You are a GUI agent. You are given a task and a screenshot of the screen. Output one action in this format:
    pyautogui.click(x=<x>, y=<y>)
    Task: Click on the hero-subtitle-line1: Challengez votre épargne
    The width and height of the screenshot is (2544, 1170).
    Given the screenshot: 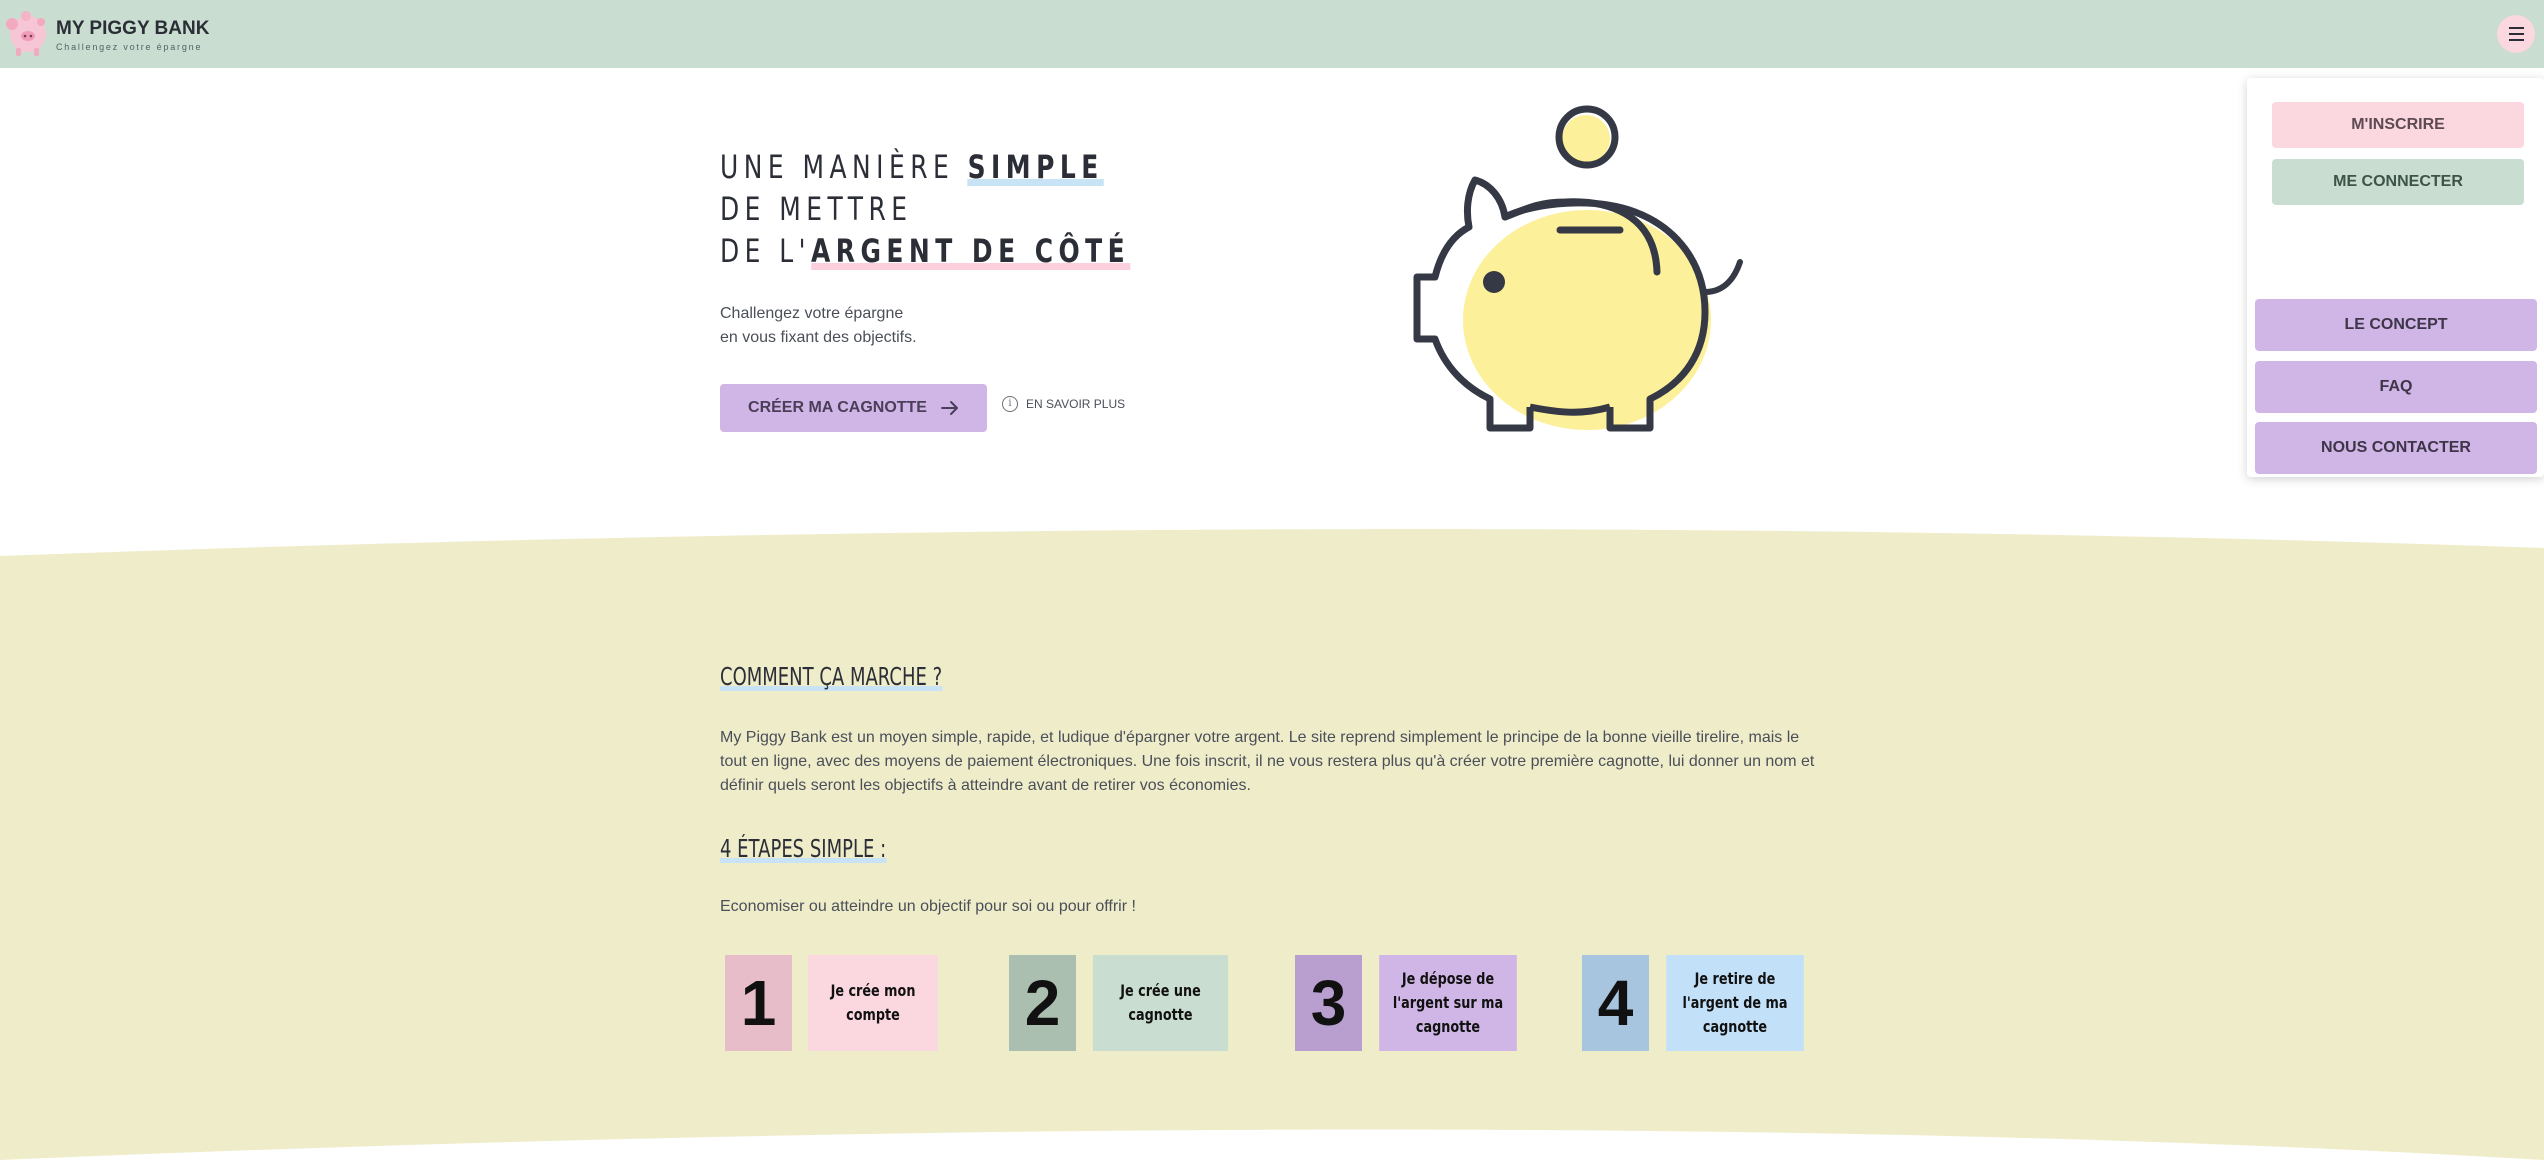 What is the action you would take?
    pyautogui.click(x=812, y=313)
    